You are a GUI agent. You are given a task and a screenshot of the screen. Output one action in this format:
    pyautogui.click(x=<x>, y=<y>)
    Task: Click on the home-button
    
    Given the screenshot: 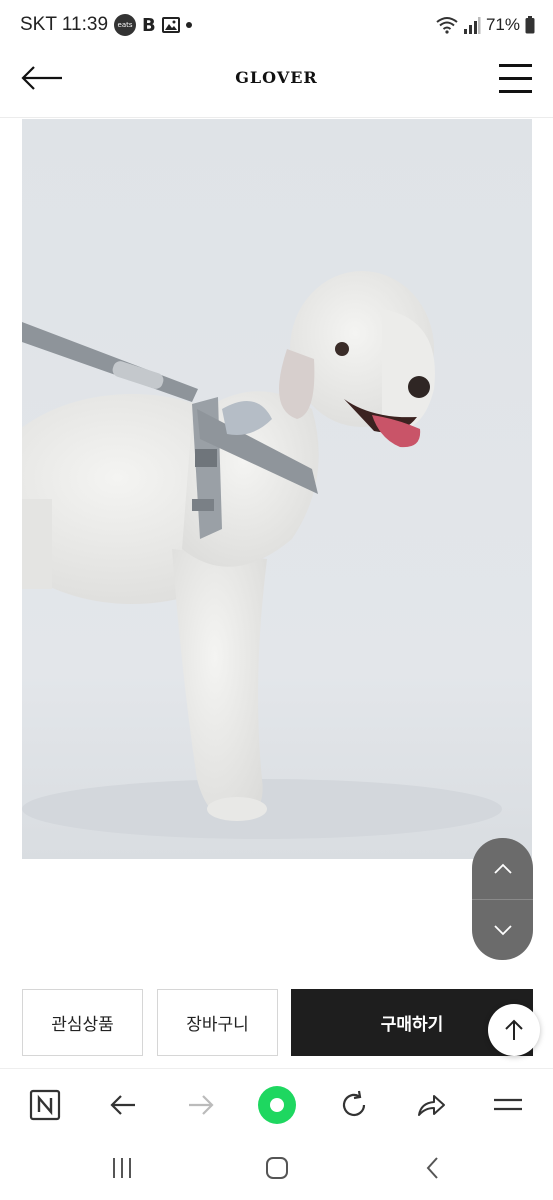 What is the action you would take?
    pyautogui.click(x=277, y=1168)
    